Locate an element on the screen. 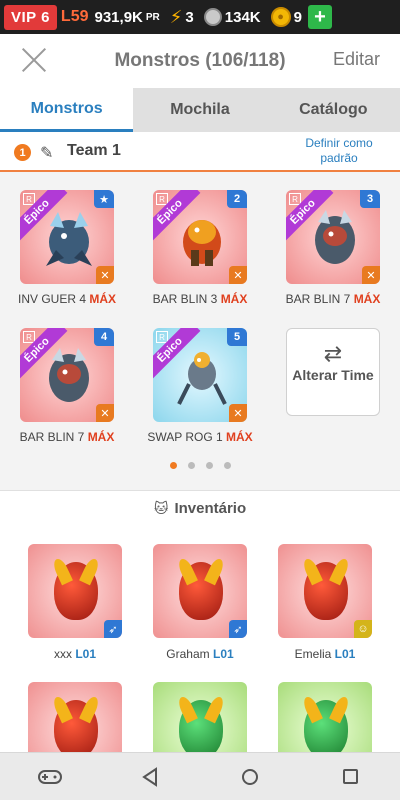  change-team-button: ⇄ Alterar Time is located at coordinates (333, 372).